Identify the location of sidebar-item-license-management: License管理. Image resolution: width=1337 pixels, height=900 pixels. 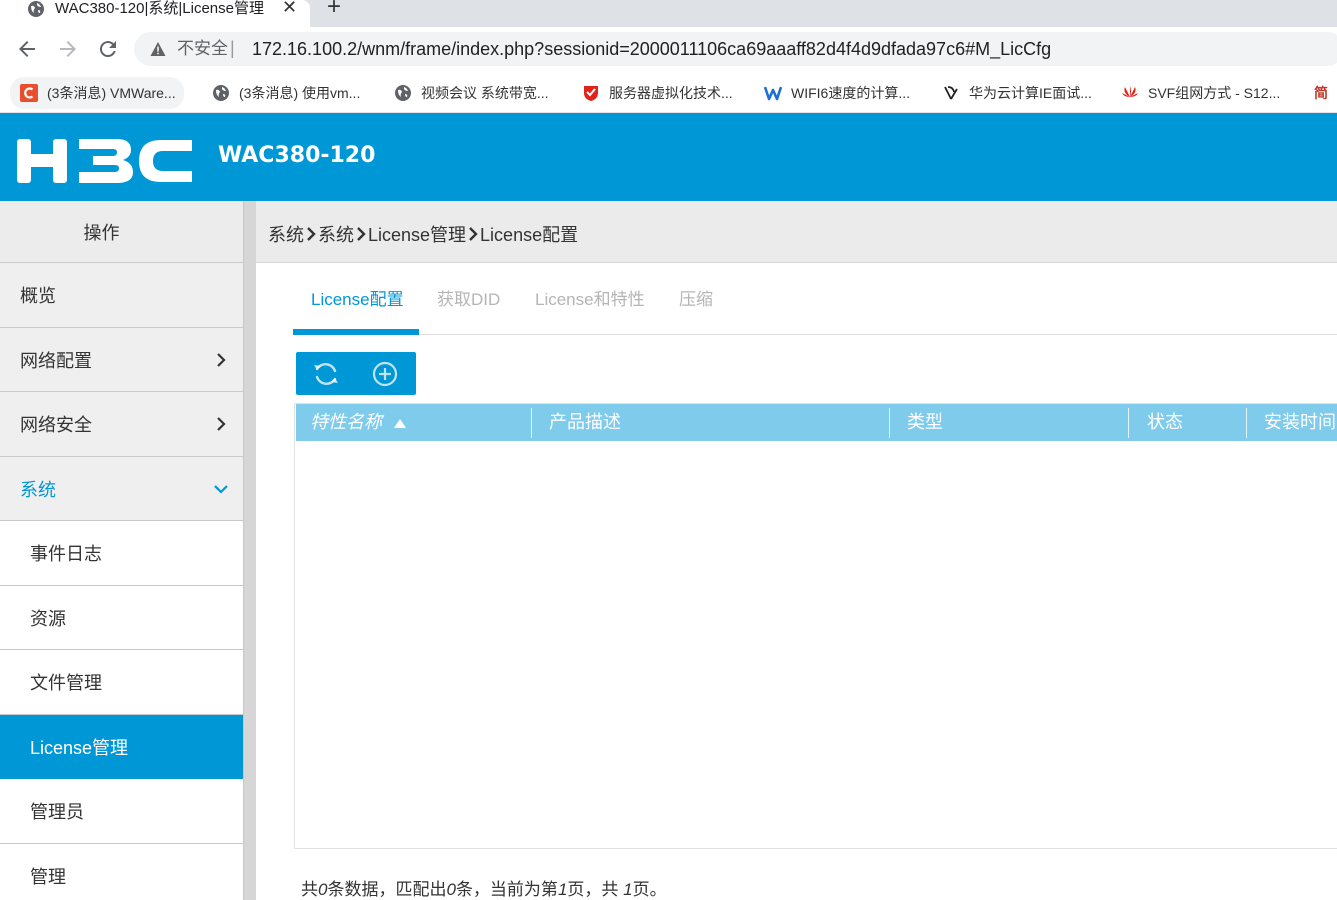
(121, 747).